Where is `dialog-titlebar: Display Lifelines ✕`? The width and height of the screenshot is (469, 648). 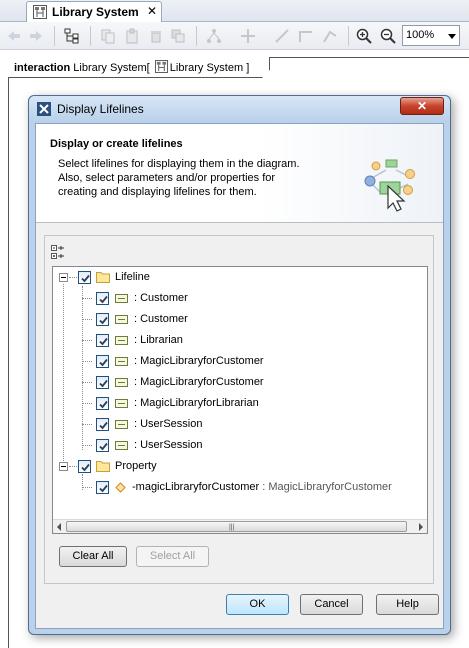 dialog-titlebar: Display Lifelines ✕ is located at coordinates (239, 109).